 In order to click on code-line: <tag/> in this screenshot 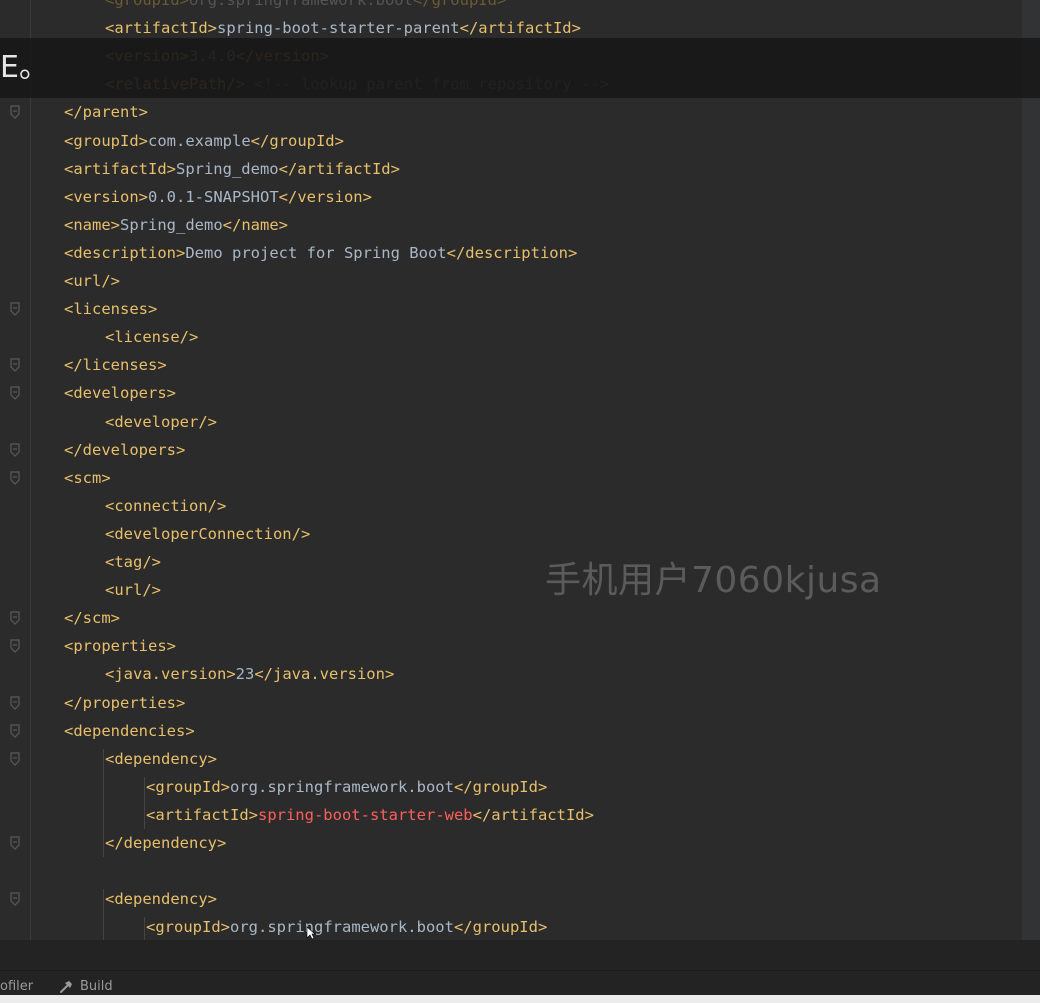, I will do `click(133, 562)`.